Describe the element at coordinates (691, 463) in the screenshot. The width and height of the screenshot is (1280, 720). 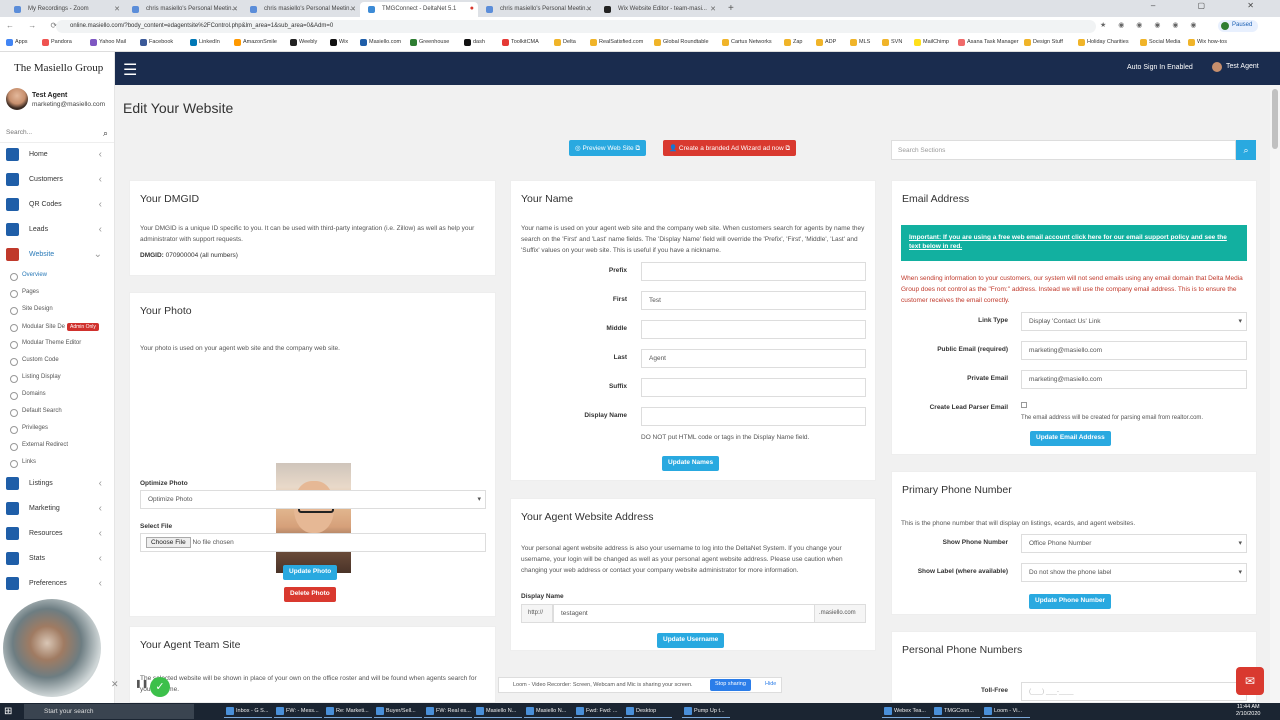
I see `update-names-button: Update Names` at that location.